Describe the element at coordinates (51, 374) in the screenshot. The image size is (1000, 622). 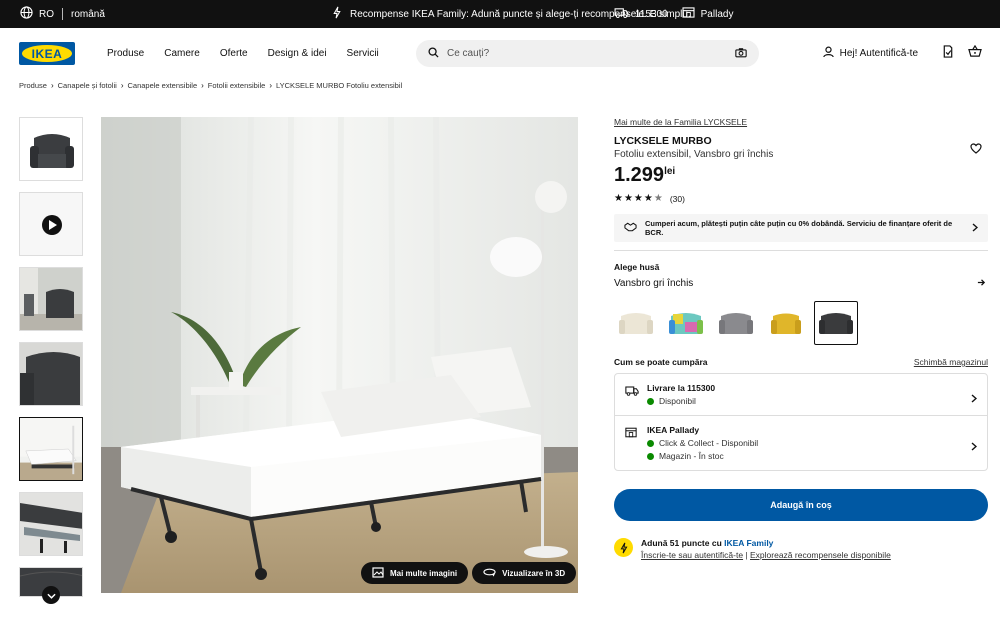
I see `thumbnail-chair-closeup` at that location.